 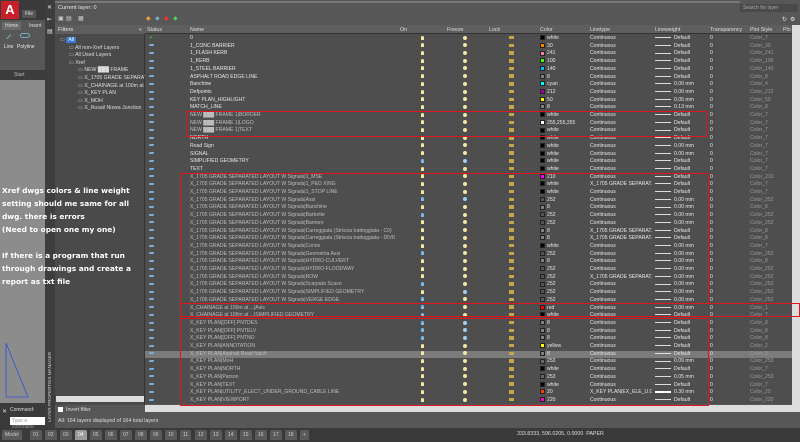 What do you see at coordinates (468, 139) in the screenshot?
I see `layer-row: NORTH white Continuous Default 0 Color_7` at bounding box center [468, 139].